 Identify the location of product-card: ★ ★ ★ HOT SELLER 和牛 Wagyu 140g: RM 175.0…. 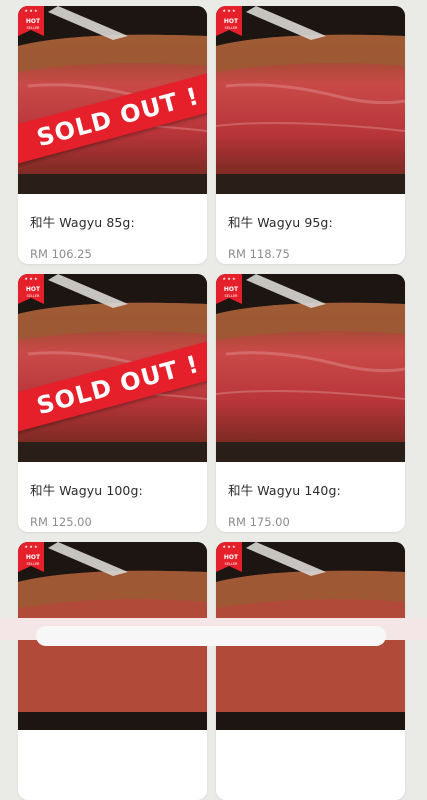
(310, 403).